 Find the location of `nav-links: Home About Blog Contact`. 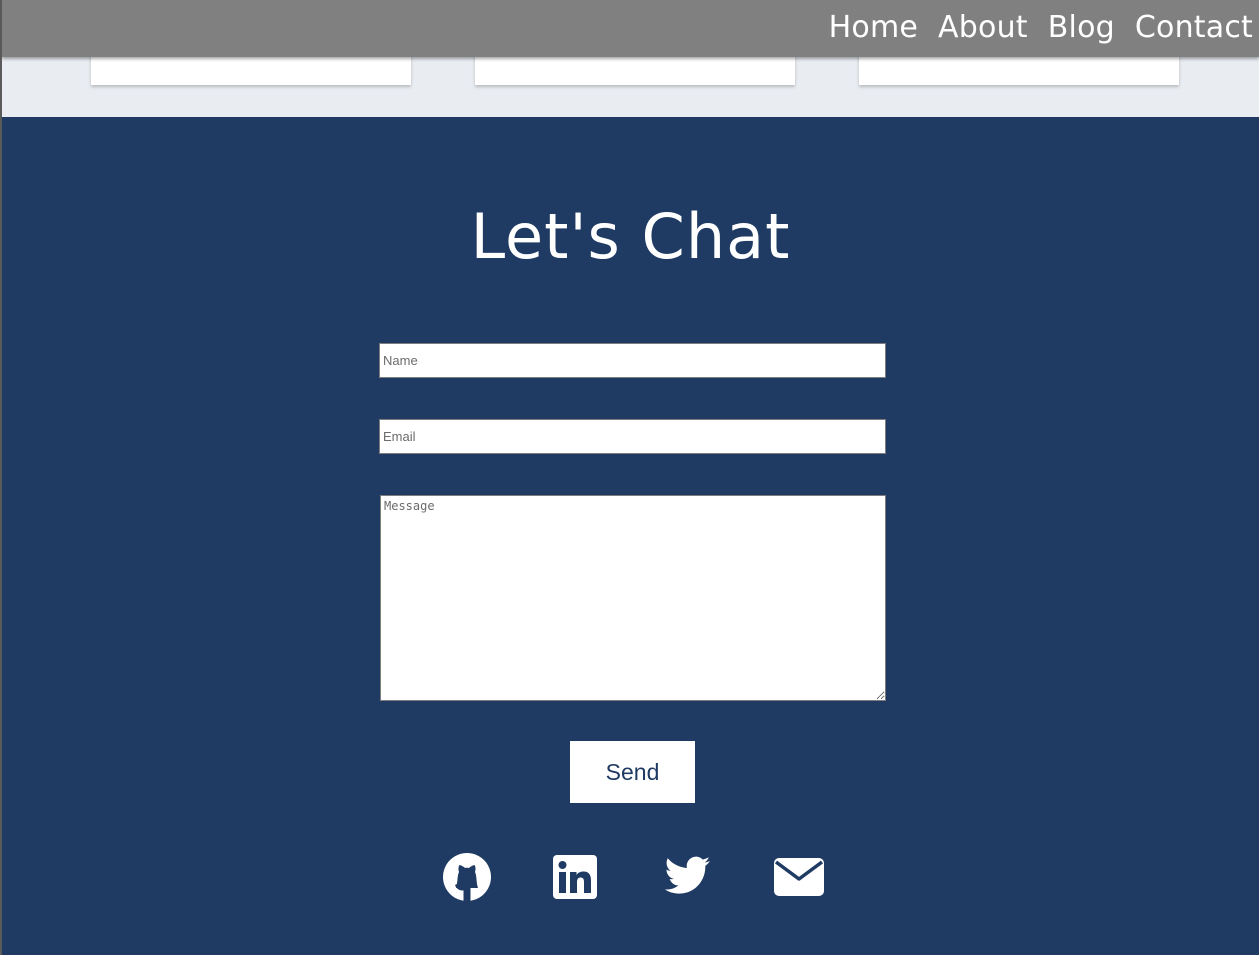

nav-links: Home About Blog Contact is located at coordinates (1041, 28).